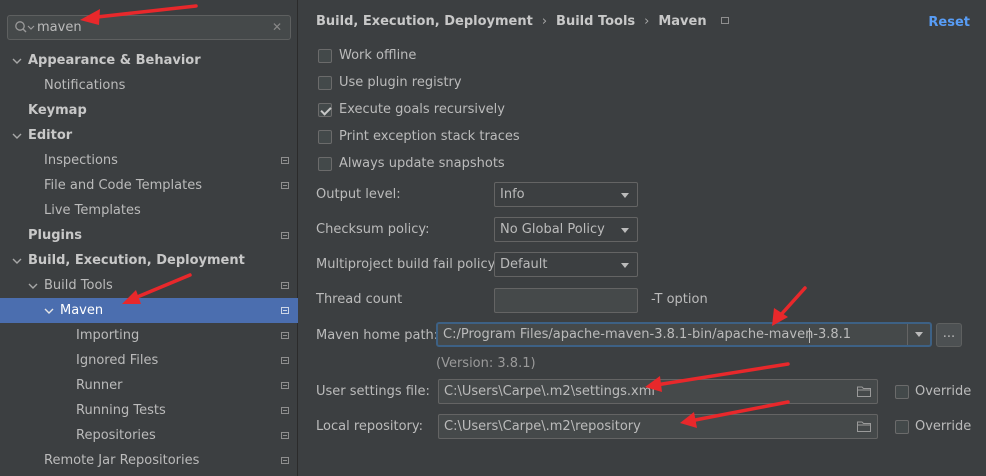 The width and height of the screenshot is (986, 476). I want to click on sidebar-item-label: Live Templates, so click(92, 210).